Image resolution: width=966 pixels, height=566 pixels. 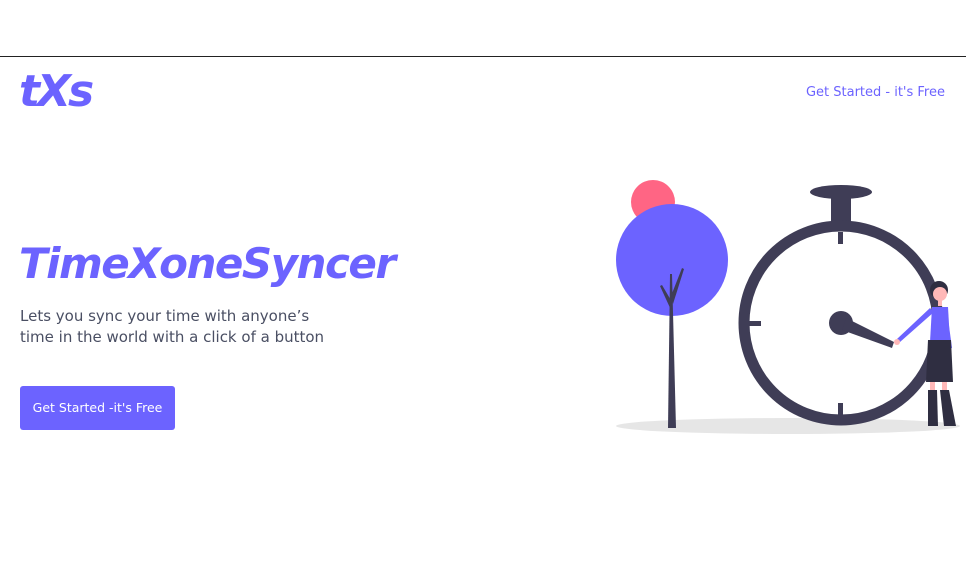 What do you see at coordinates (948, 408) in the screenshot?
I see `person-boot-right` at bounding box center [948, 408].